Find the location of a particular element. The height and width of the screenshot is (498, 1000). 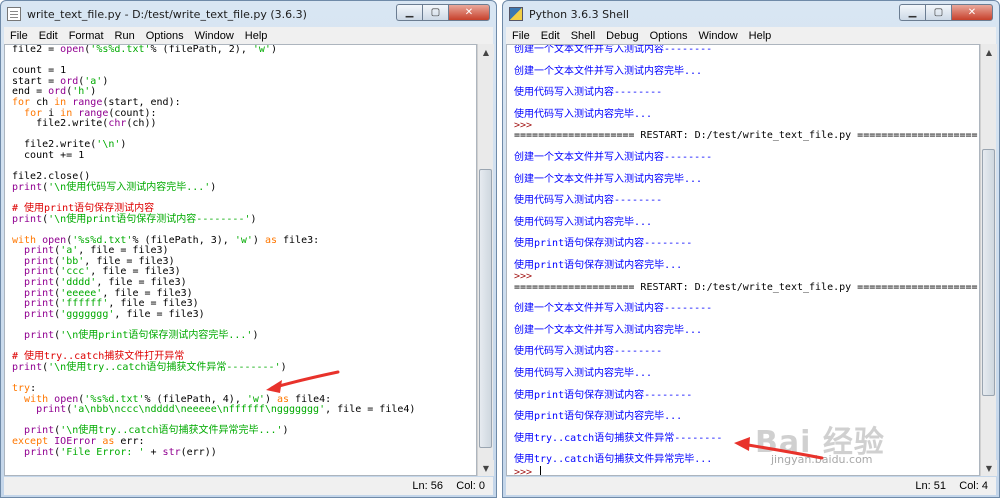

code-token: for is located at coordinates (21, 102).